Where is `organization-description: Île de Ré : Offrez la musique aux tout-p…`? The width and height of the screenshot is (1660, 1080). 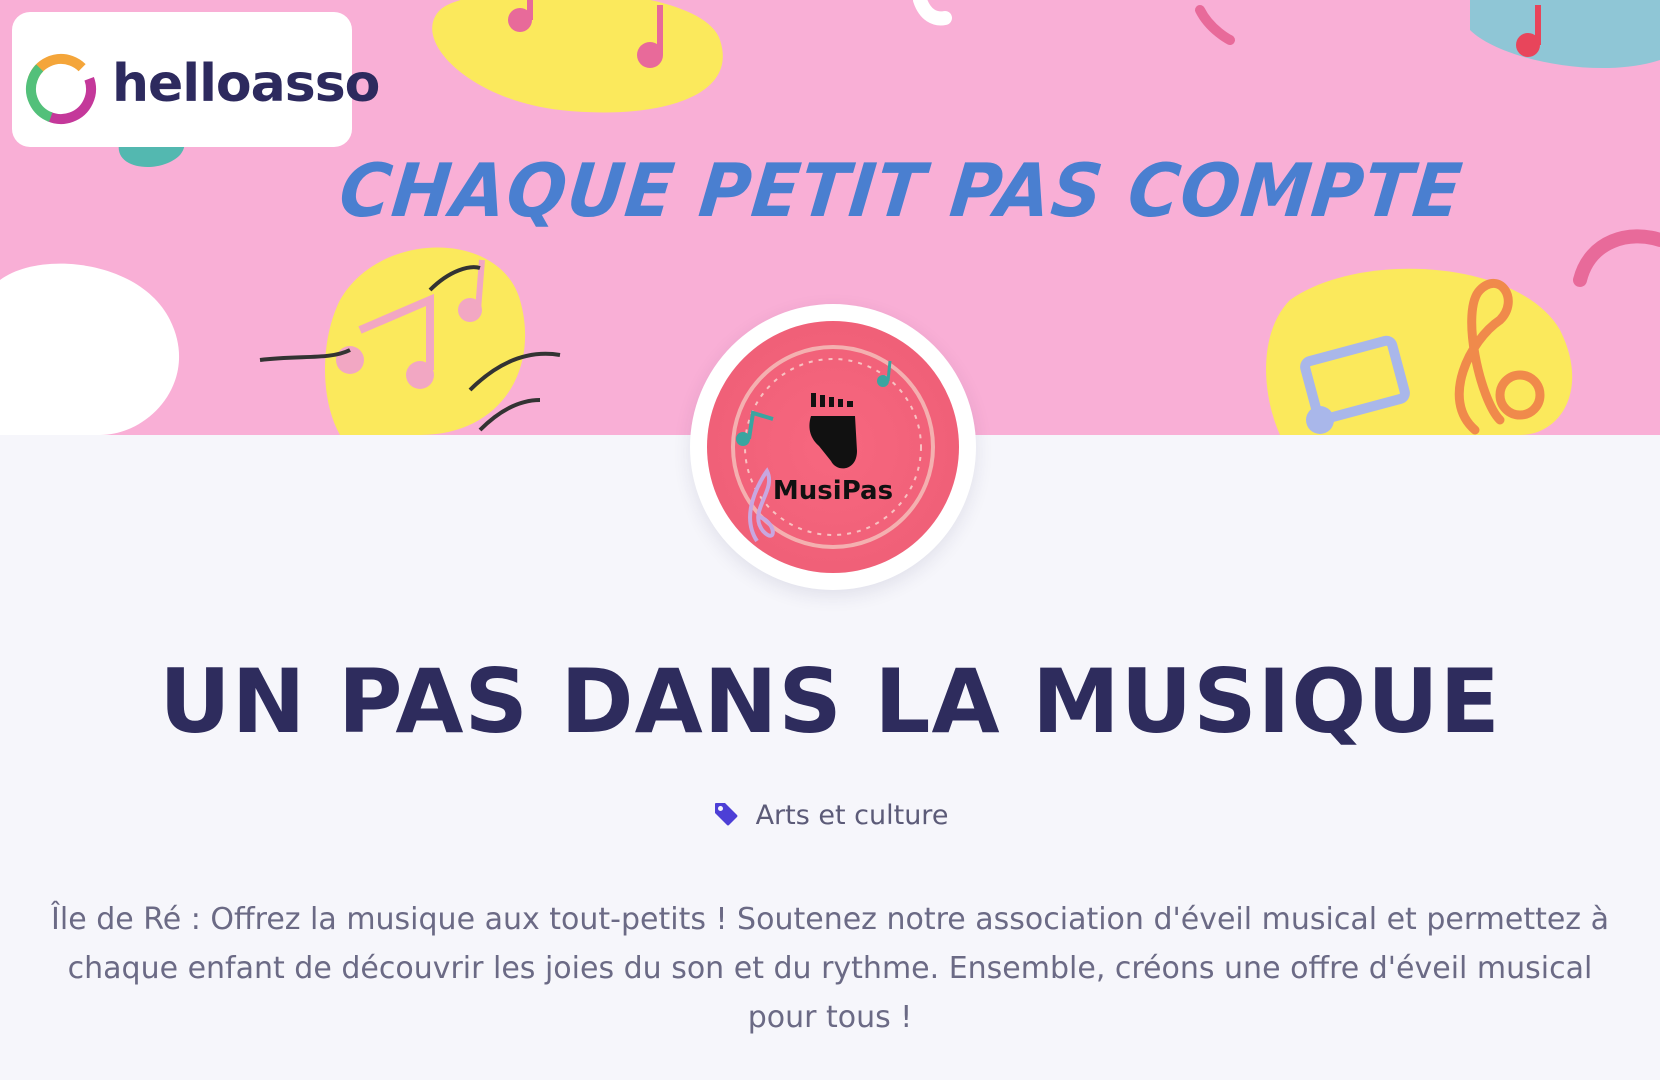
organization-description: Île de Ré : Offrez la musique aux tout-p… is located at coordinates (830, 968).